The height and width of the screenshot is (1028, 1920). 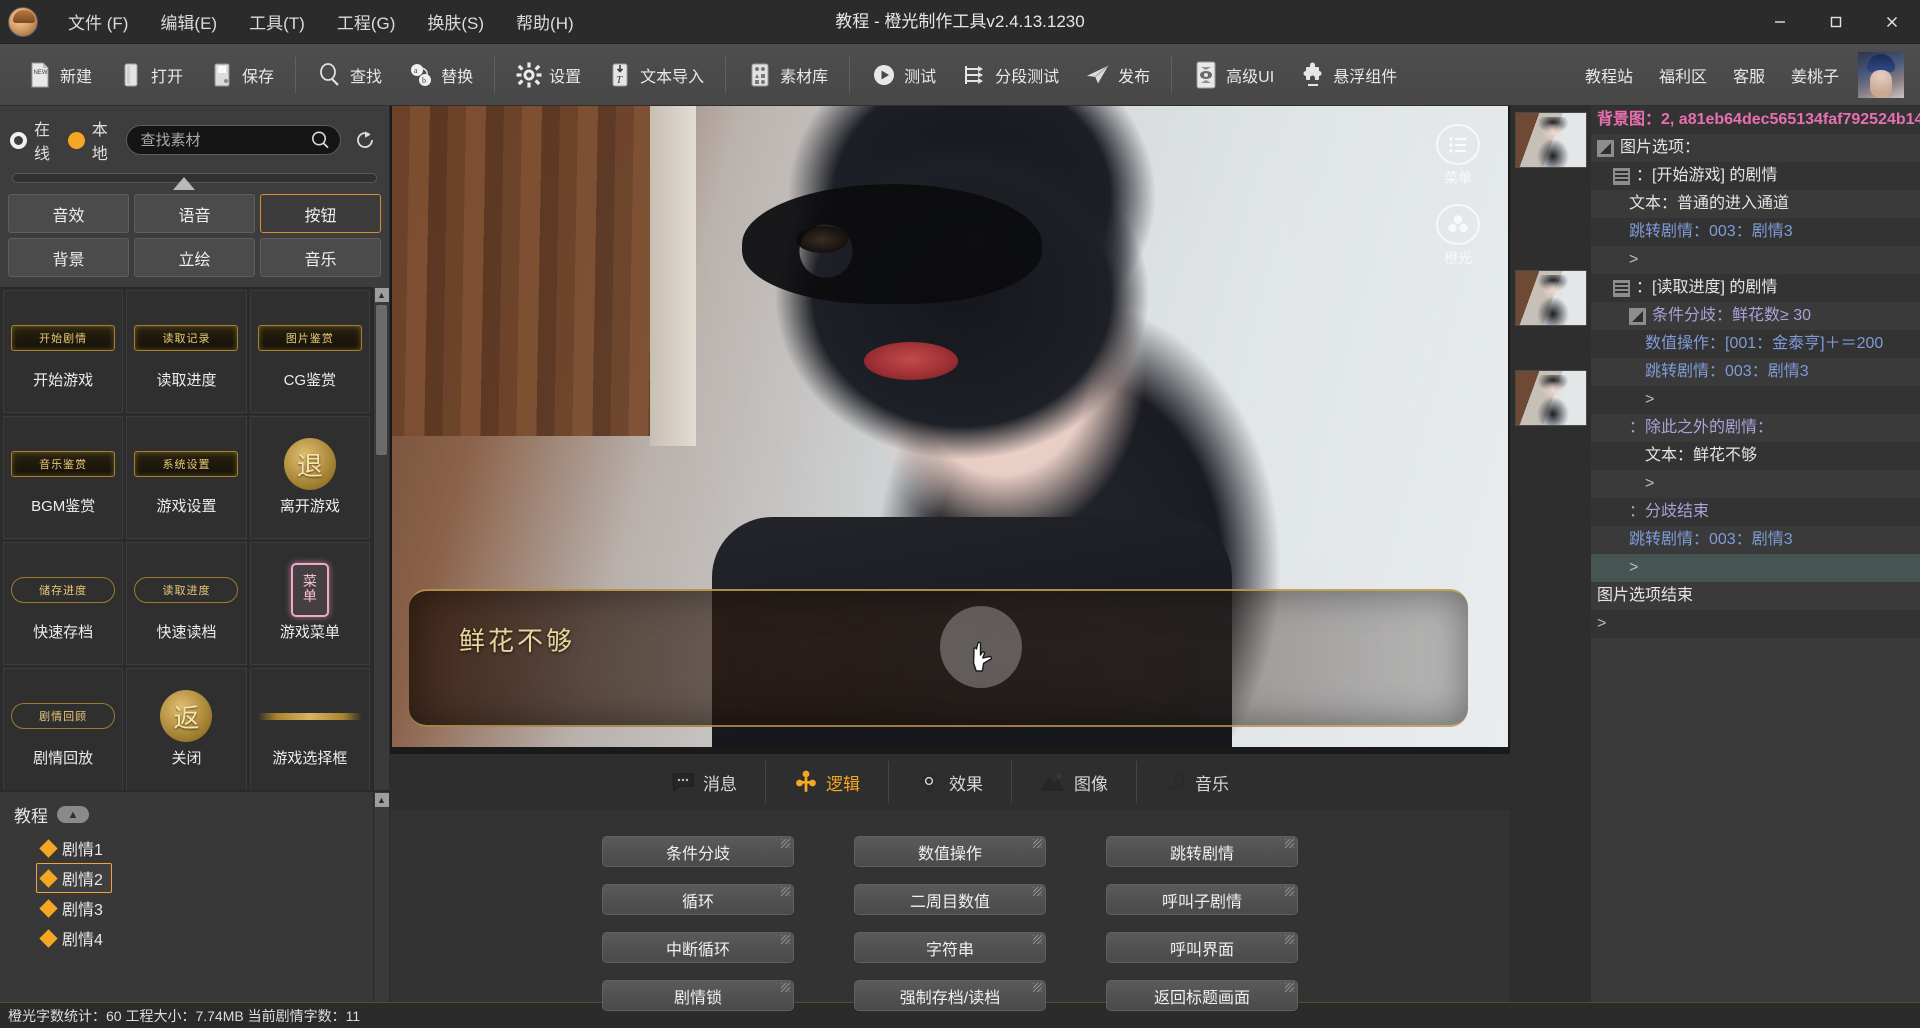 What do you see at coordinates (1348, 75) in the screenshot?
I see `toolbar-button-悬浮组件: 悬浮组件` at bounding box center [1348, 75].